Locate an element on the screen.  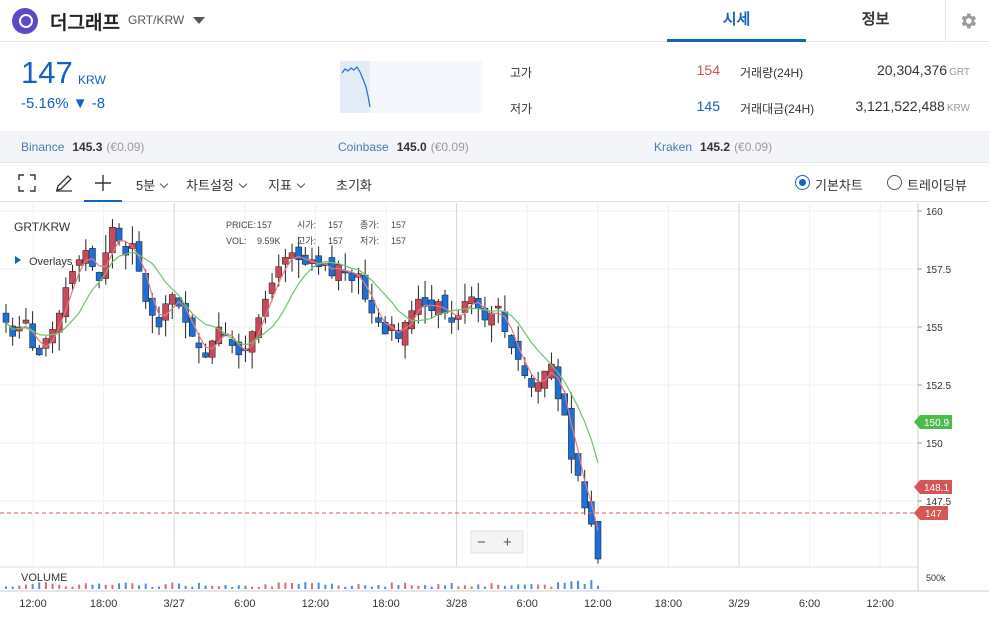
overlays-triangle-icon is located at coordinates (18, 260).